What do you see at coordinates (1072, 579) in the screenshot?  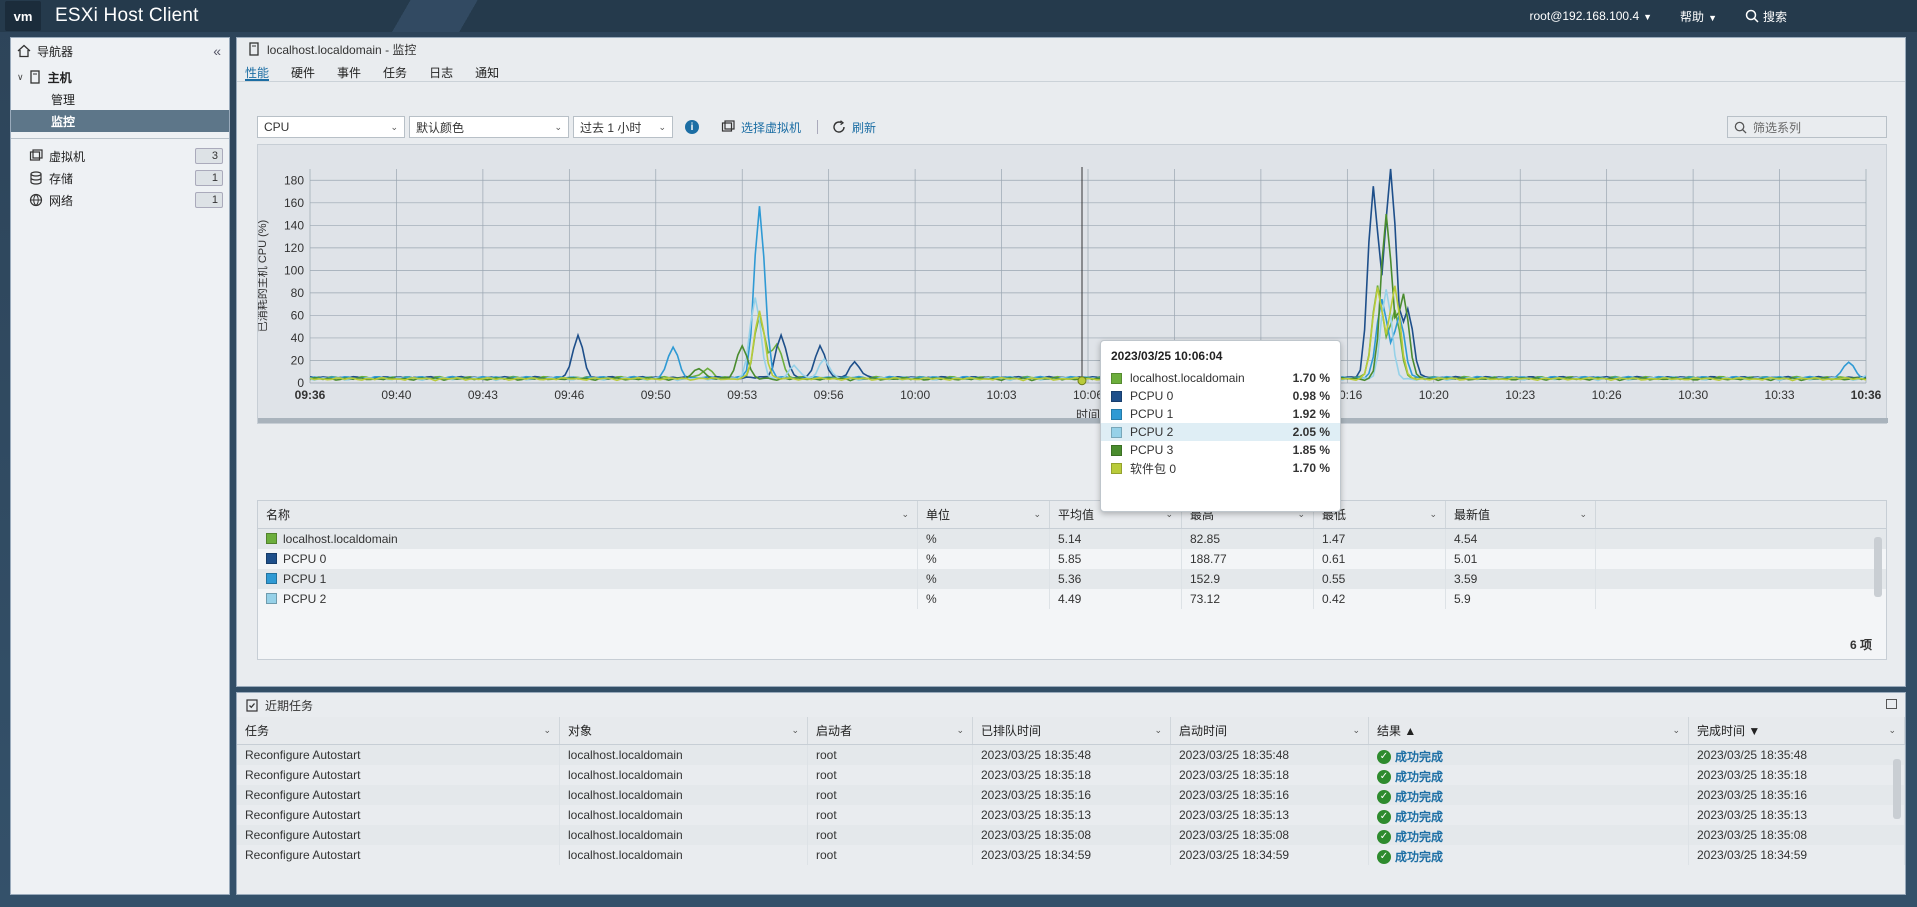 I see `series-row: PCPU 1% 5.36 152.9 0.55 3.59` at bounding box center [1072, 579].